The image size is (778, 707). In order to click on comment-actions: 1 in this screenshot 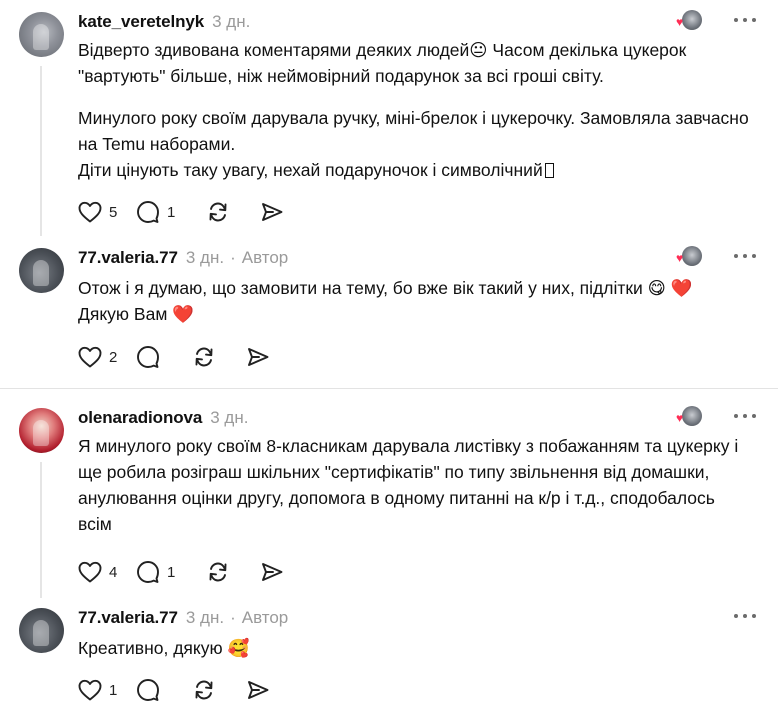, I will do `click(177, 690)`.